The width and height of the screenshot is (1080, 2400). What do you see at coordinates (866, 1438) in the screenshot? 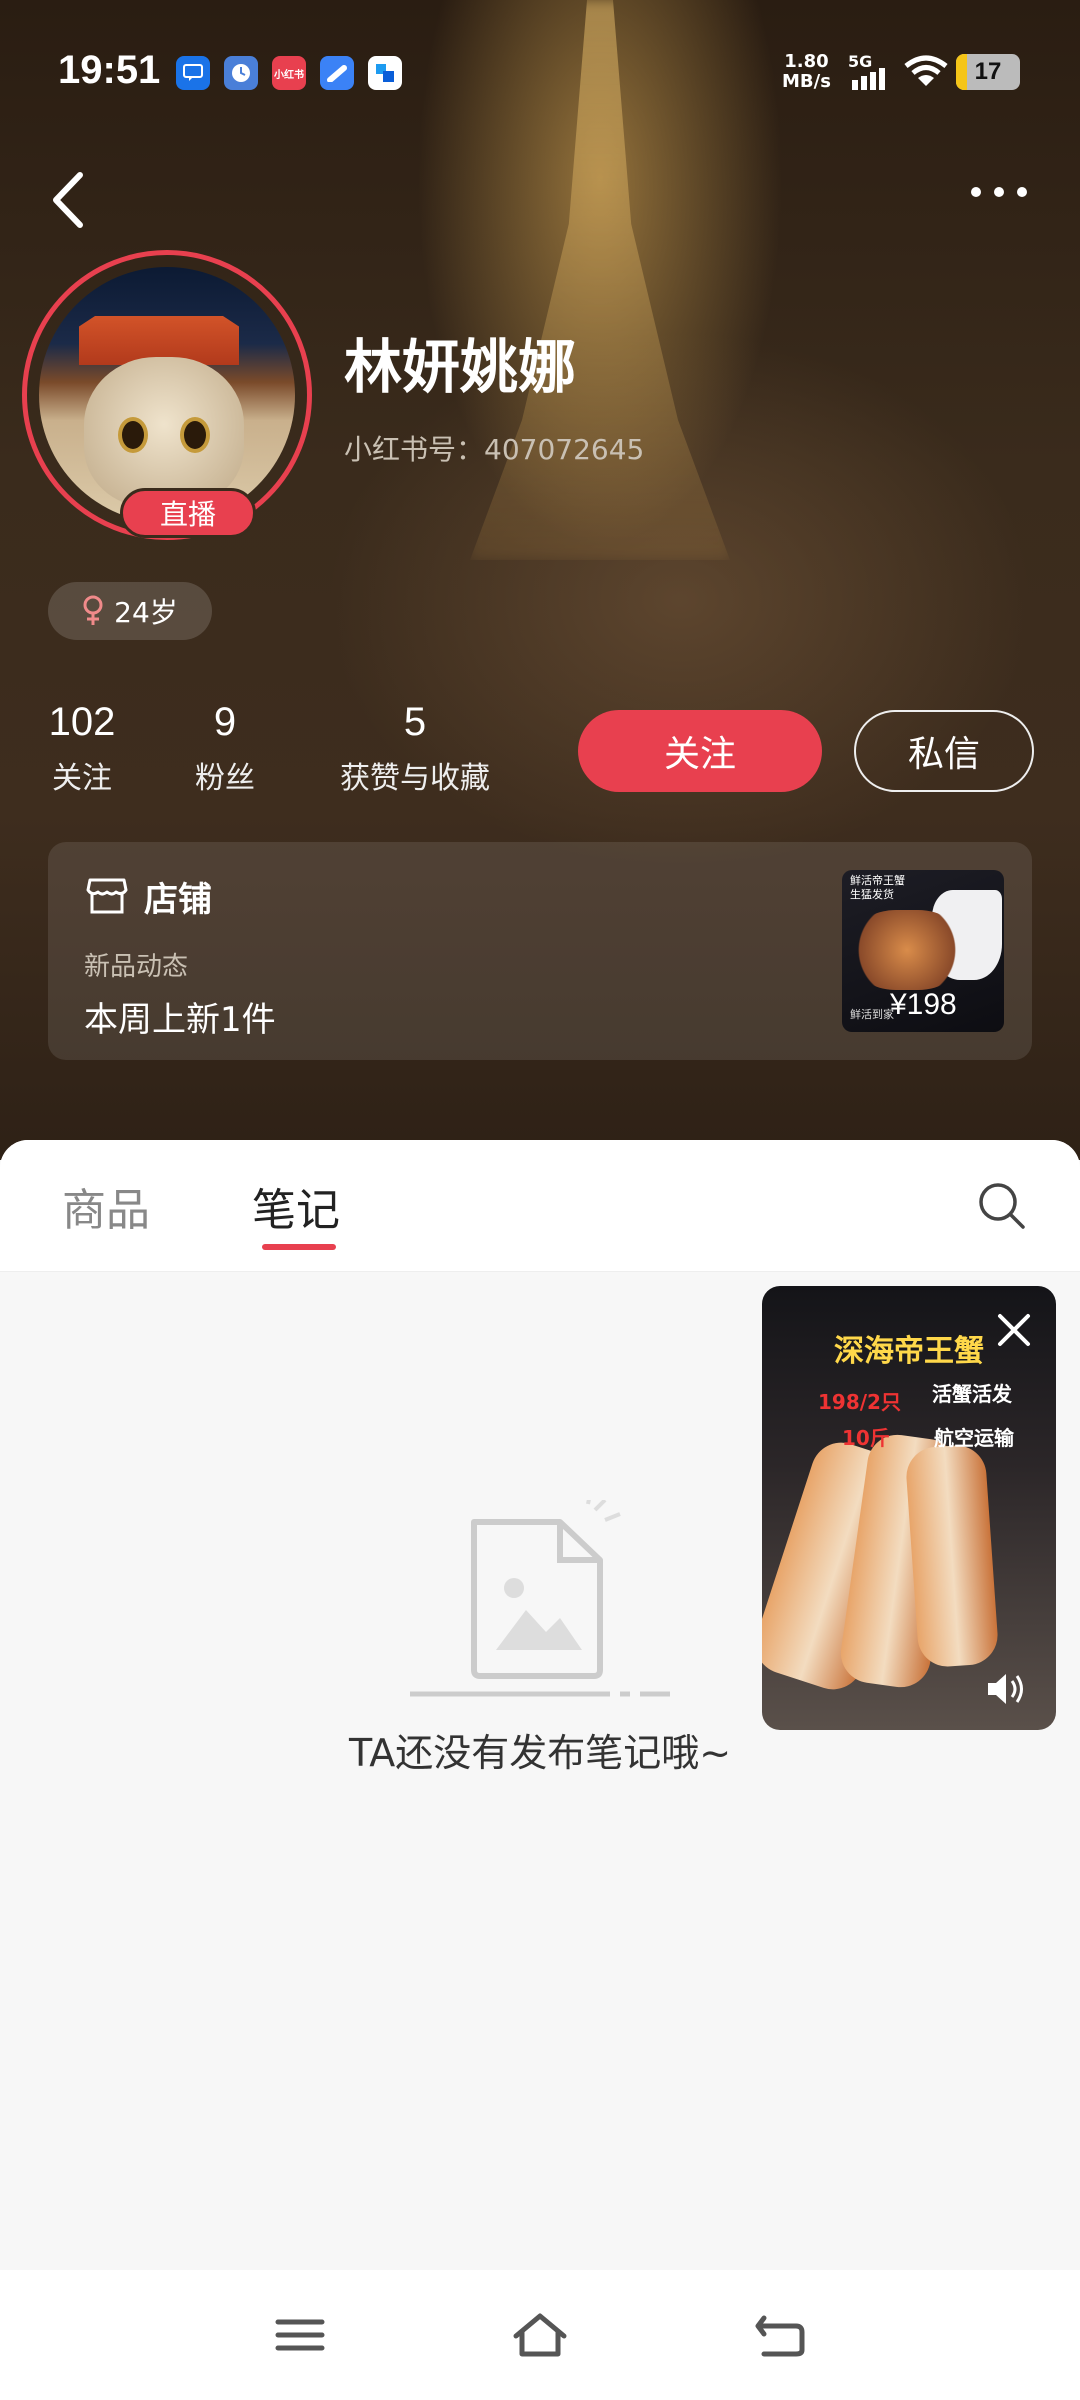
I see `video-weight-text: 10斤` at bounding box center [866, 1438].